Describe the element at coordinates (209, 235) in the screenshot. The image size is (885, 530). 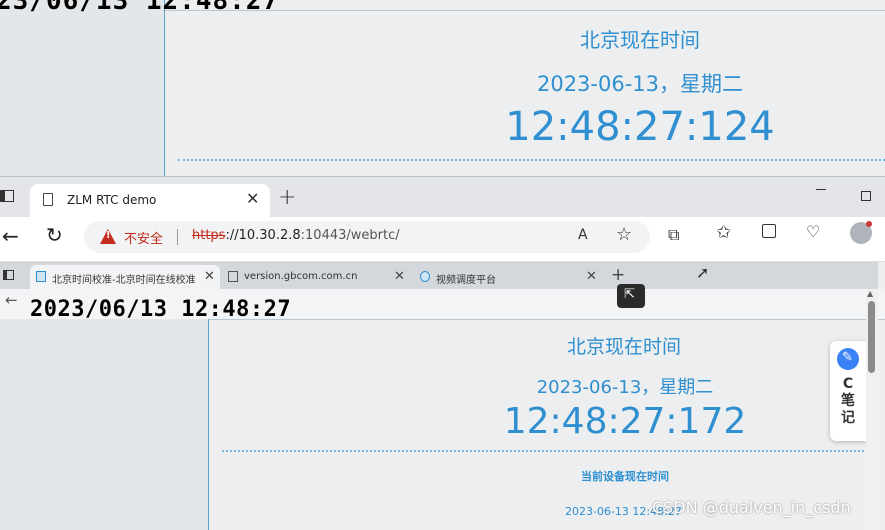
I see `url-scheme: https` at that location.